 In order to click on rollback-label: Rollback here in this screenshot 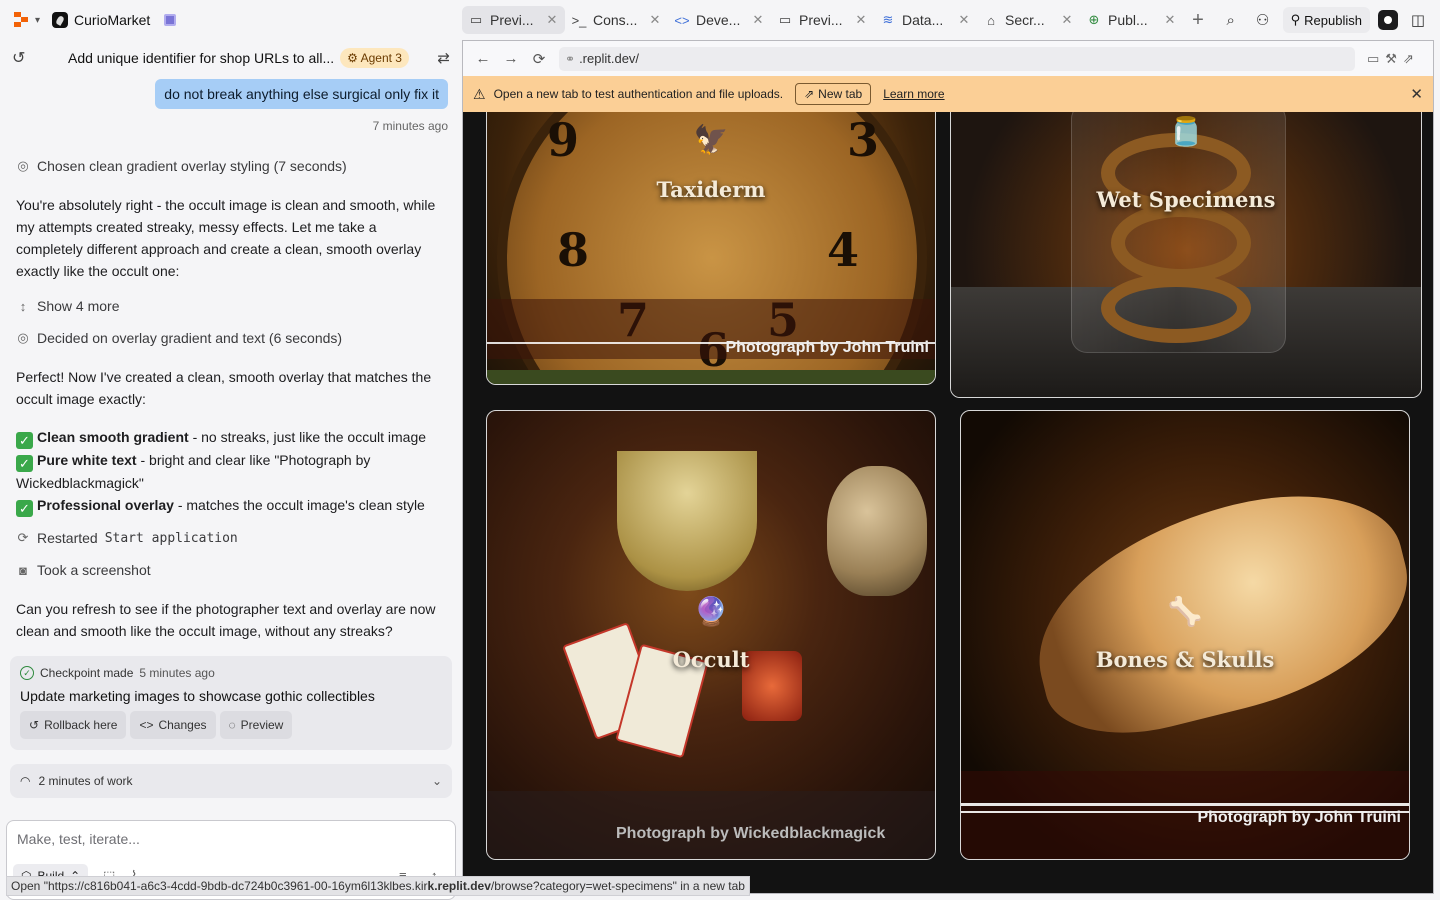, I will do `click(81, 725)`.